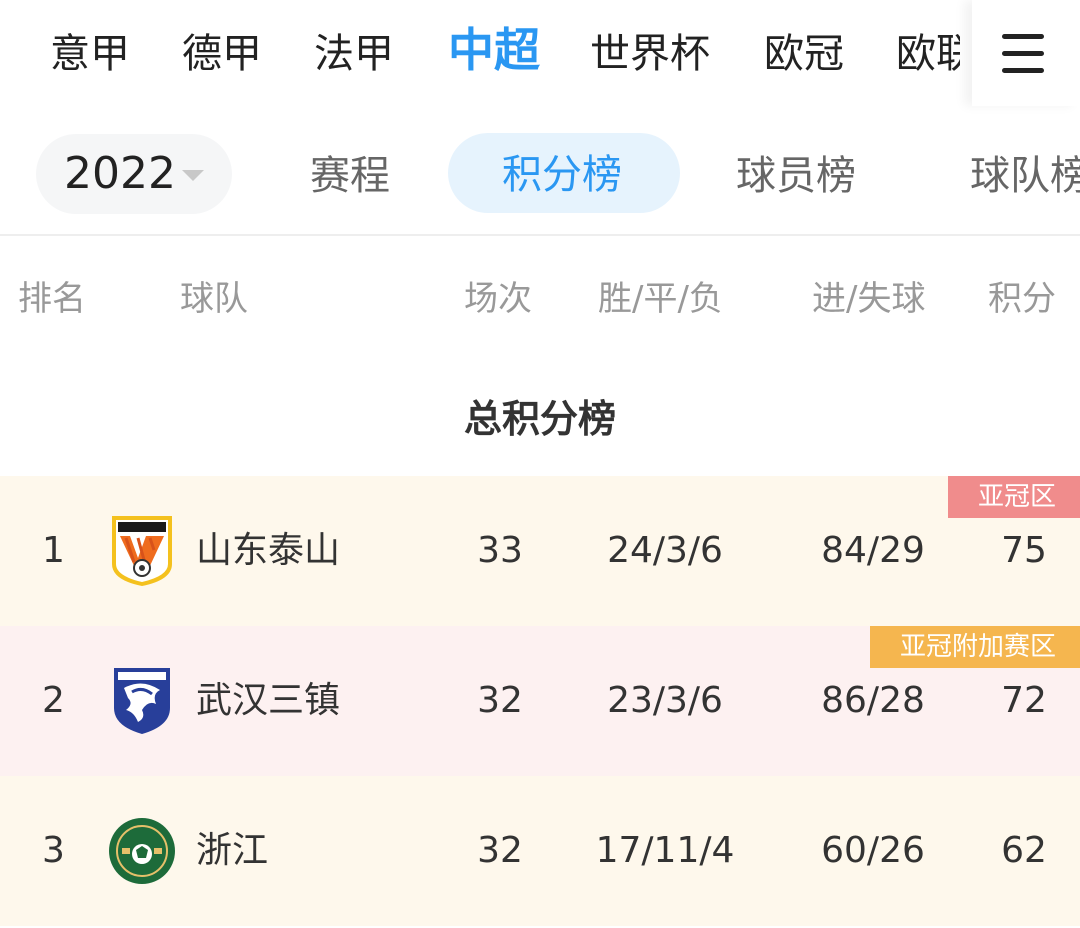 This screenshot has width=1080, height=928. What do you see at coordinates (350, 176) in the screenshot?
I see `tab-schedule: 赛程` at bounding box center [350, 176].